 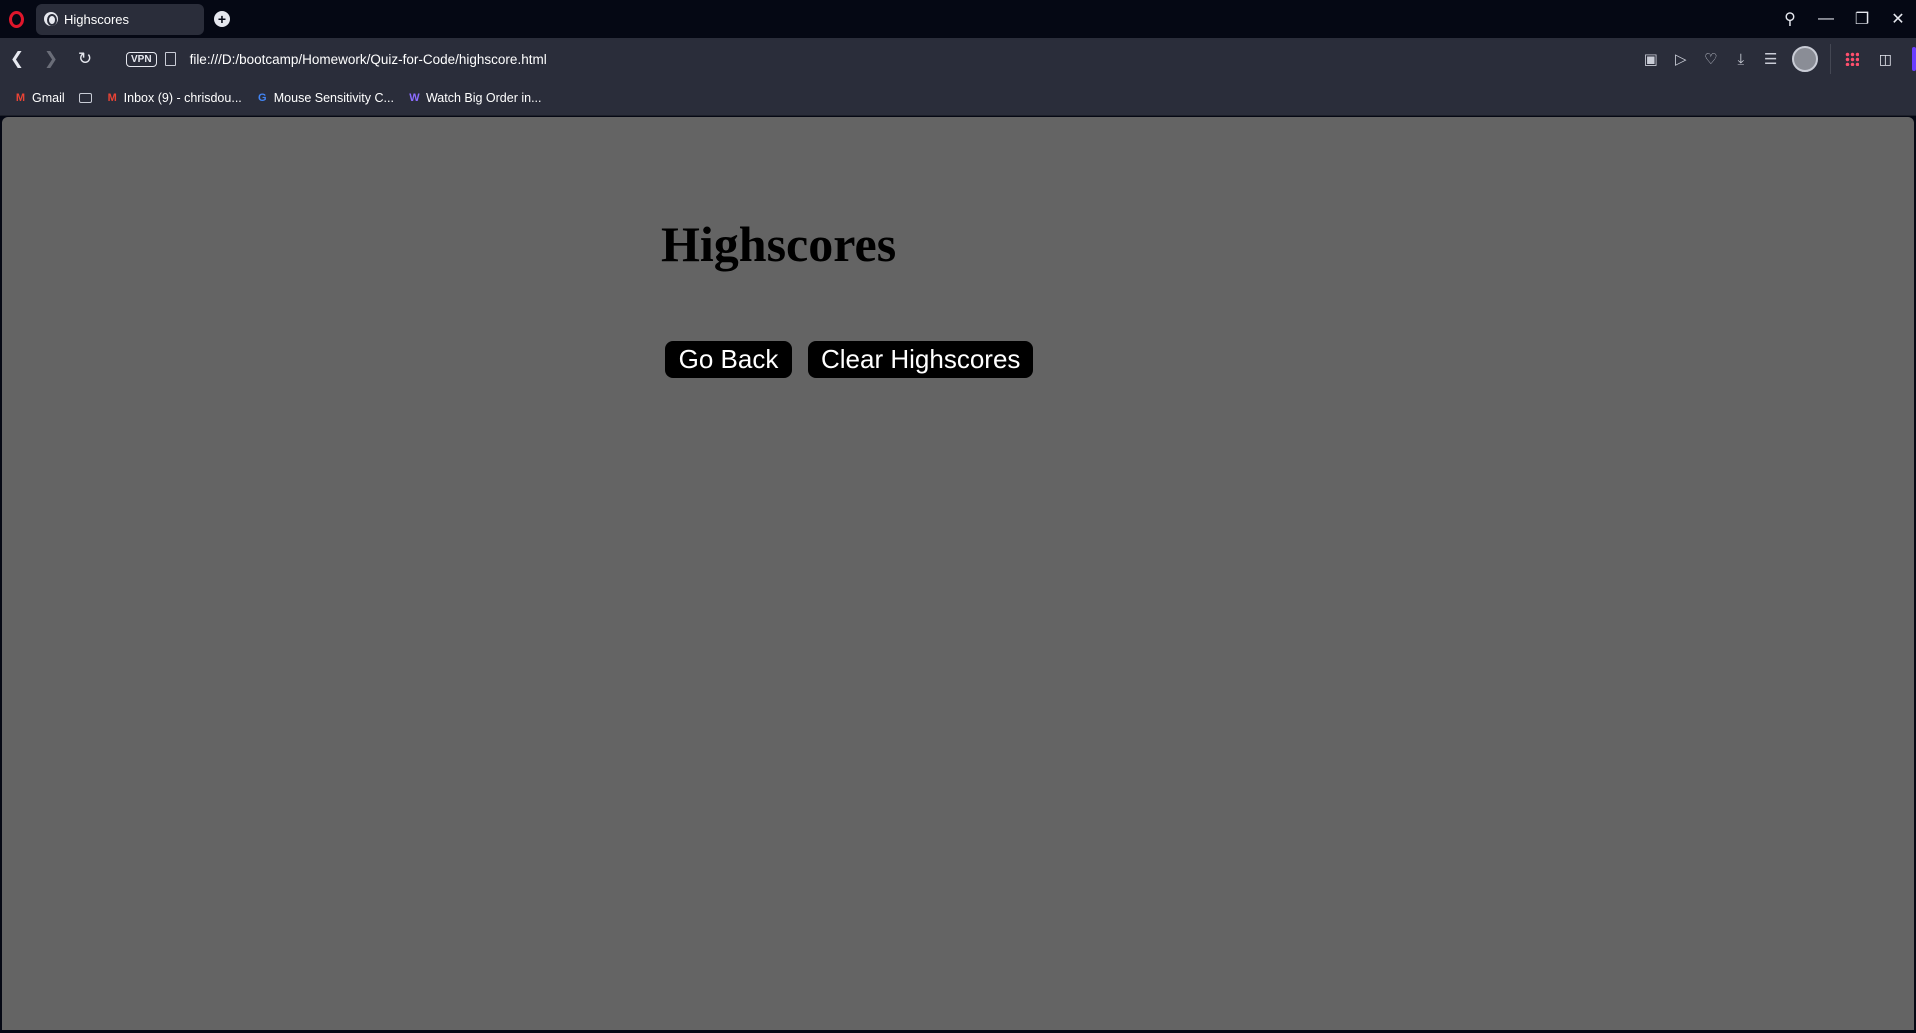 I want to click on cube-icon: ◫, so click(x=1885, y=59).